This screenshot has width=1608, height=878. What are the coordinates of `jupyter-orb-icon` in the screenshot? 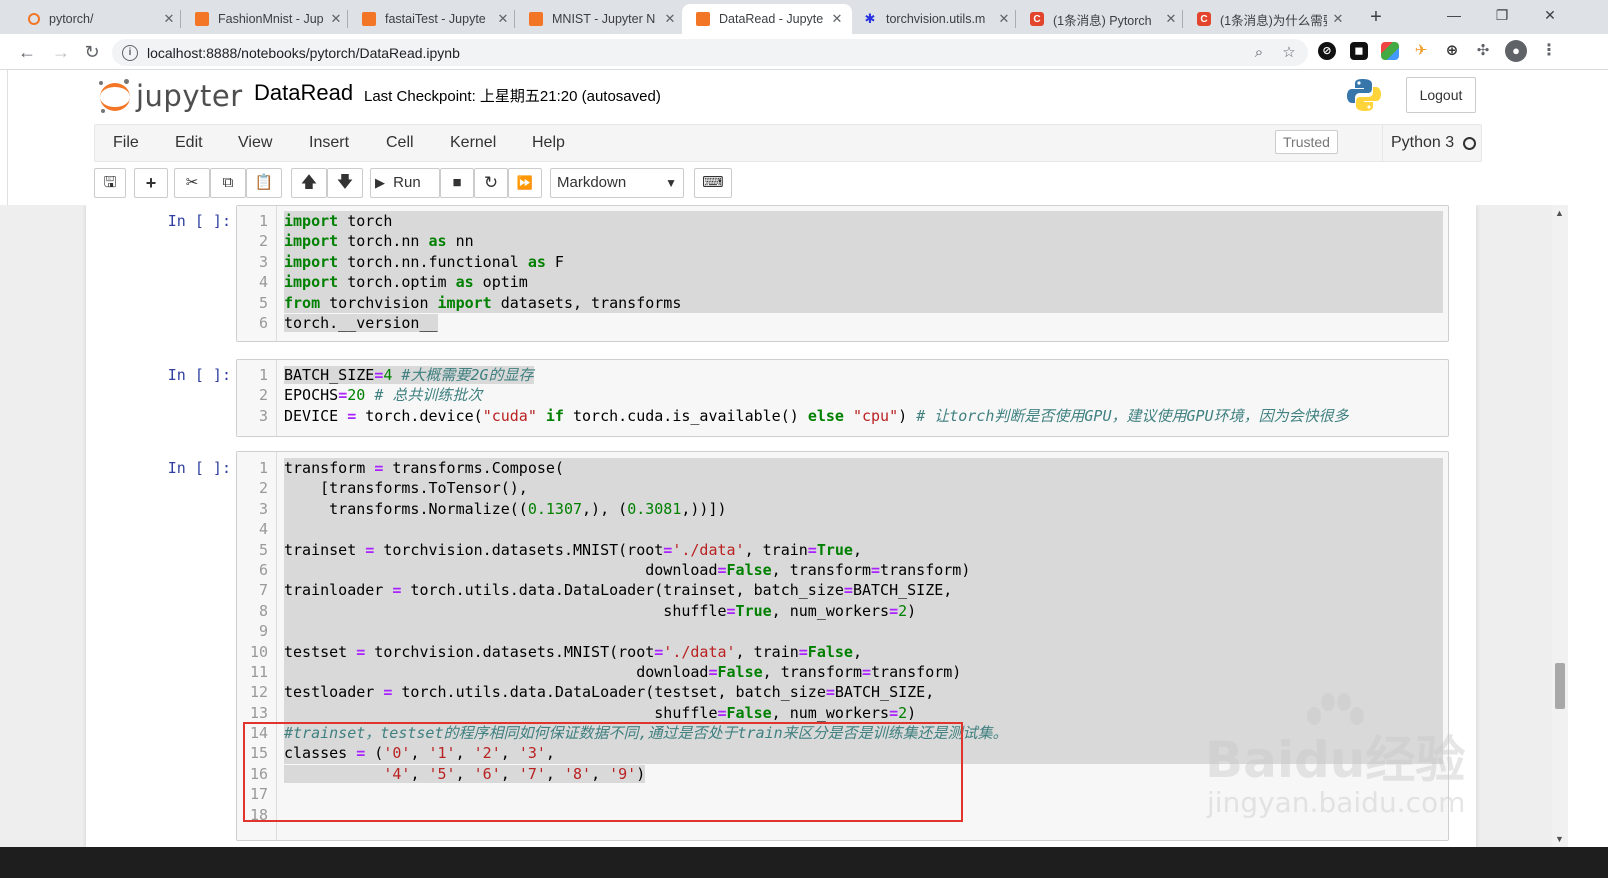 It's located at (115, 96).